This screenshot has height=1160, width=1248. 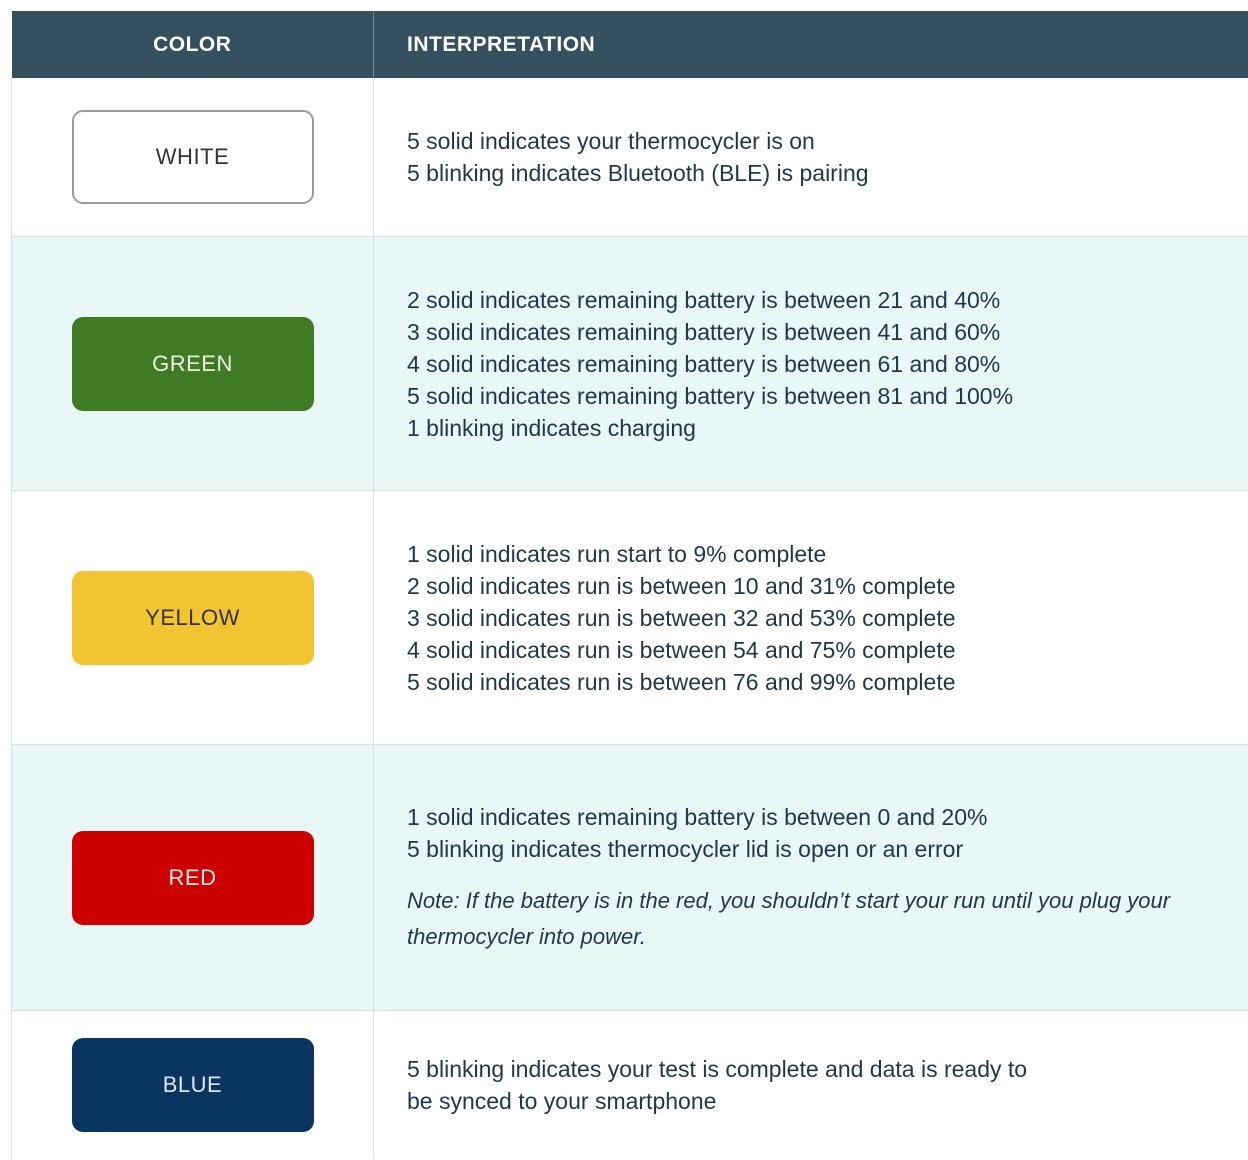 I want to click on color-cell: YELLOW, so click(x=192, y=617).